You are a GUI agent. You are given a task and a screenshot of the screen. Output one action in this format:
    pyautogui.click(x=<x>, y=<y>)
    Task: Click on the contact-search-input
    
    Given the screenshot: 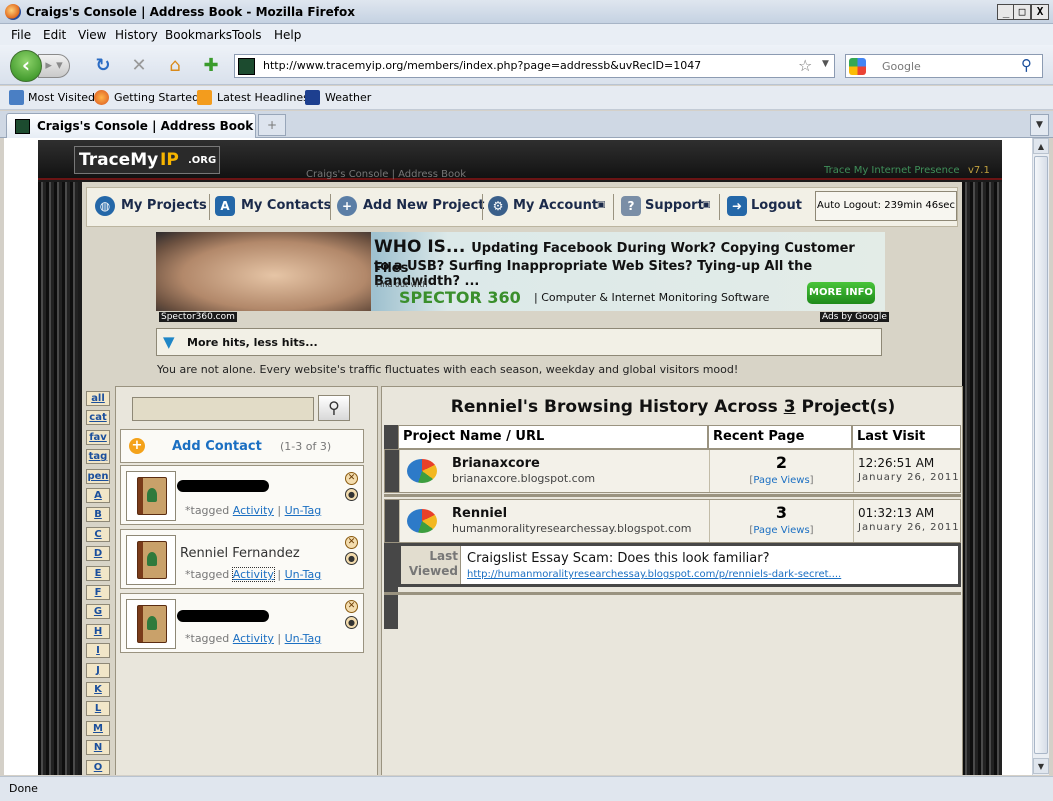 What is the action you would take?
    pyautogui.click(x=223, y=409)
    